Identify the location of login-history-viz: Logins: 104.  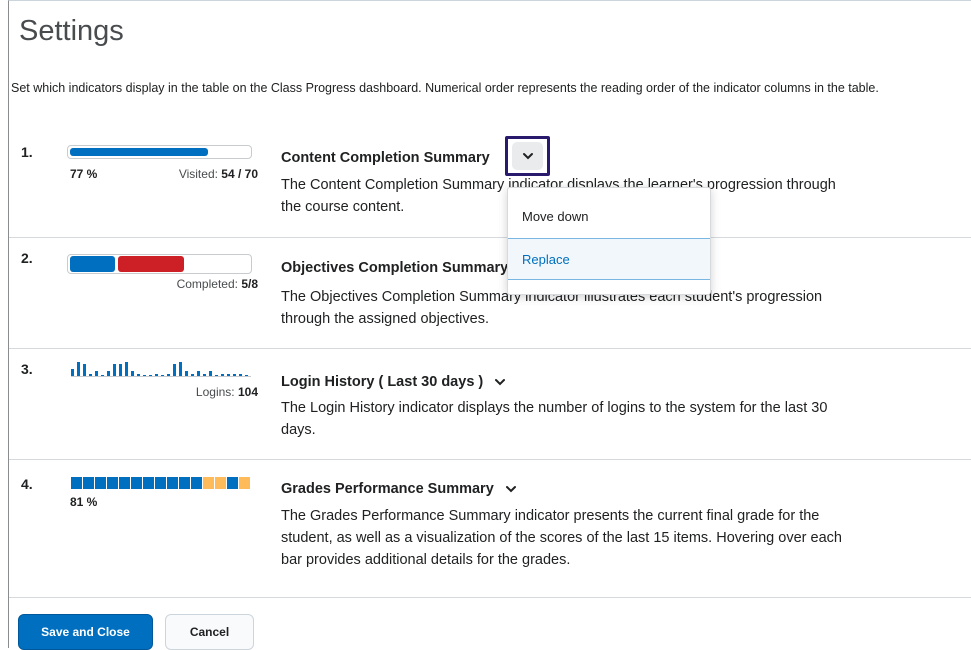
(162, 384).